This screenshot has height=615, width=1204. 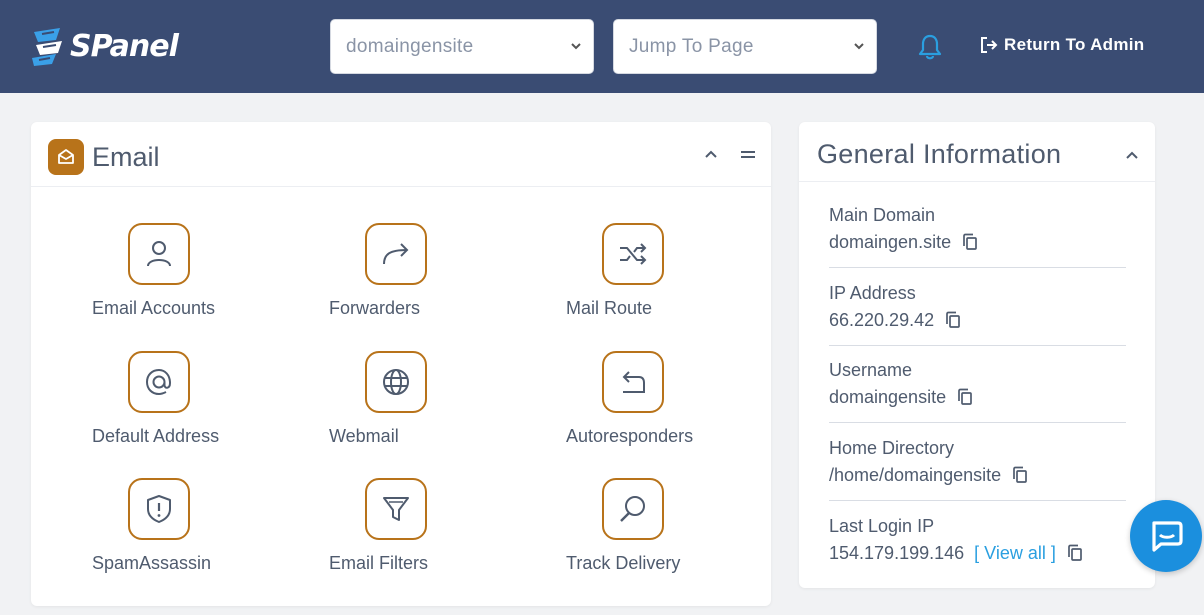 What do you see at coordinates (609, 308) in the screenshot?
I see `mail-route-label: Mail Route` at bounding box center [609, 308].